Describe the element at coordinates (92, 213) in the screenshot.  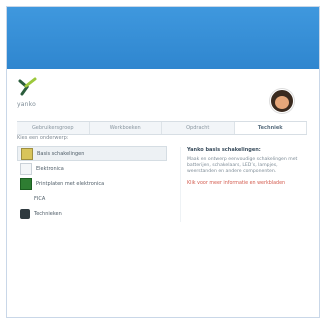
I see `menu-item-technieken: Technieken` at that location.